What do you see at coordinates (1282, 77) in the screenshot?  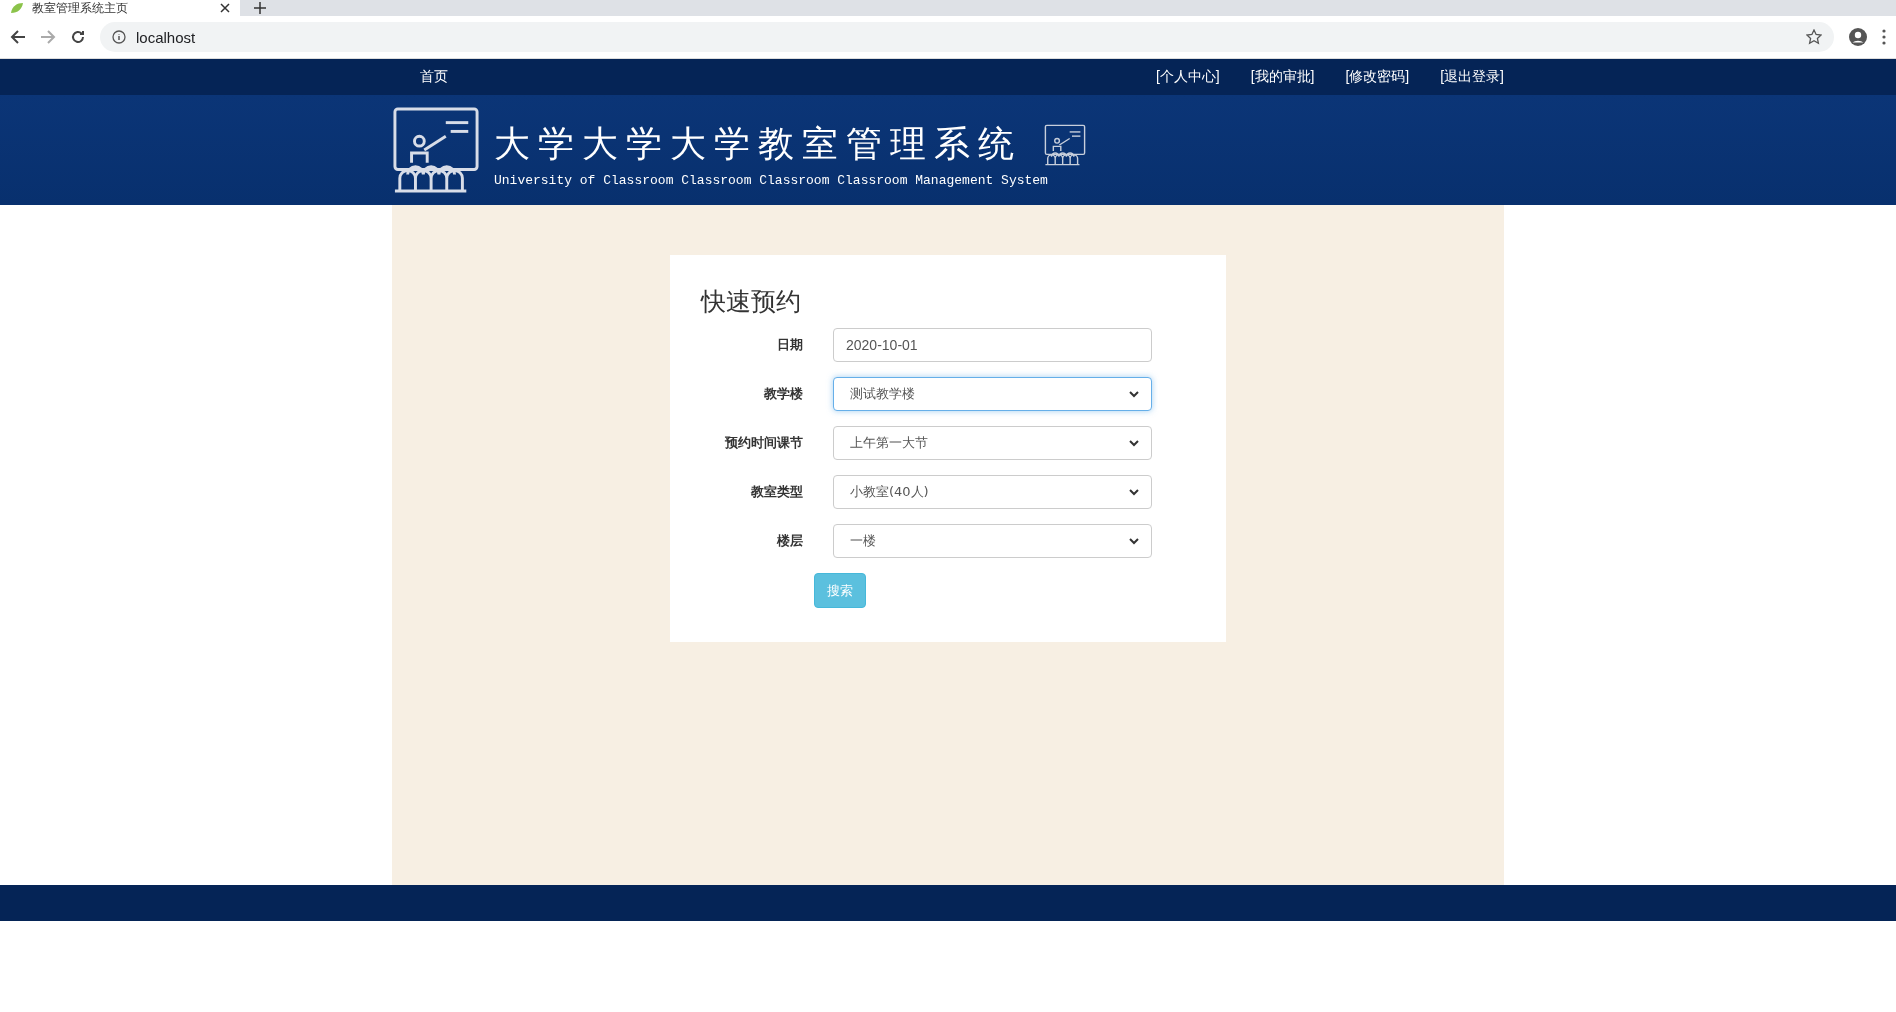 I see `nav-link: [我的审批]` at bounding box center [1282, 77].